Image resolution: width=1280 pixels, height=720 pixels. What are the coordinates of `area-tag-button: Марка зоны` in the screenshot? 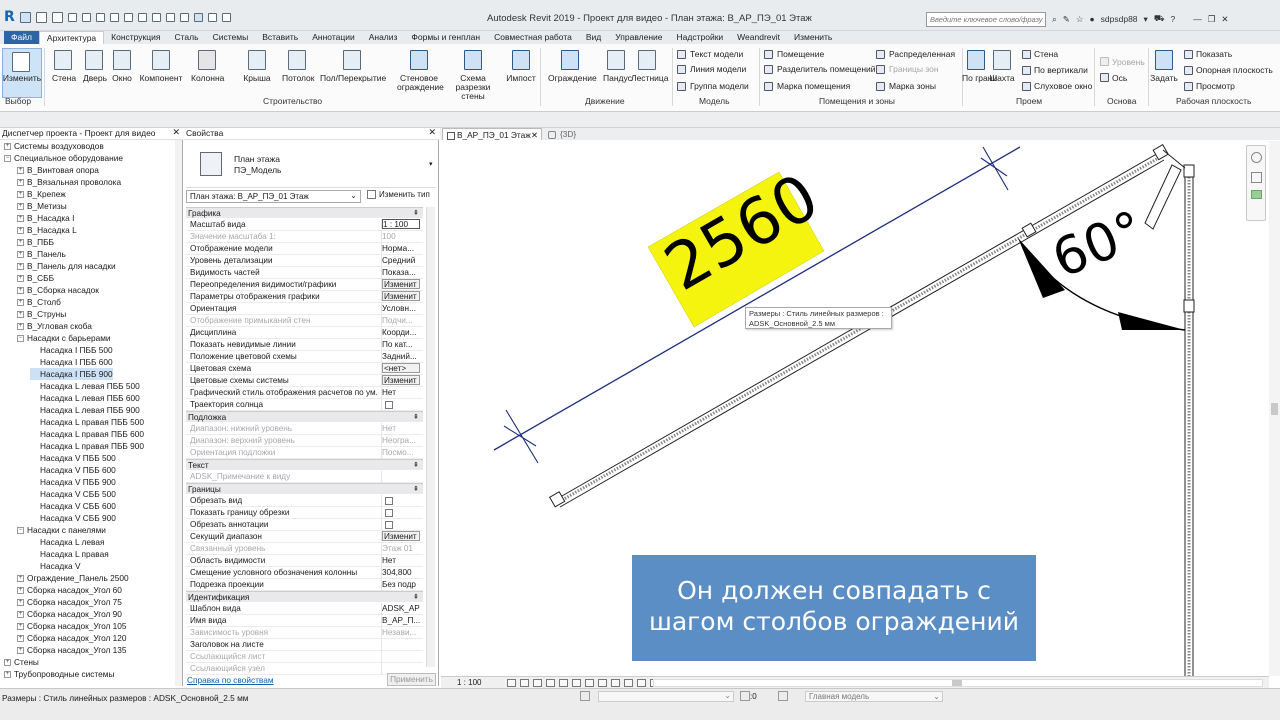 It's located at (912, 86).